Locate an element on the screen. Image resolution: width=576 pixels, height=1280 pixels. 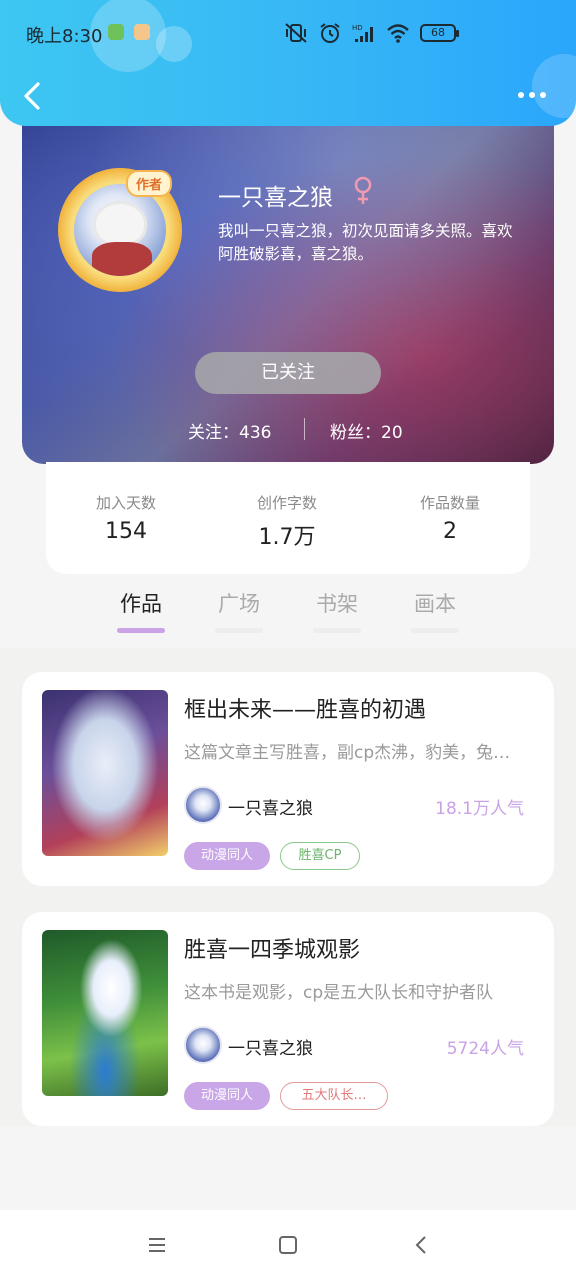
app-icon-orange is located at coordinates (142, 32).